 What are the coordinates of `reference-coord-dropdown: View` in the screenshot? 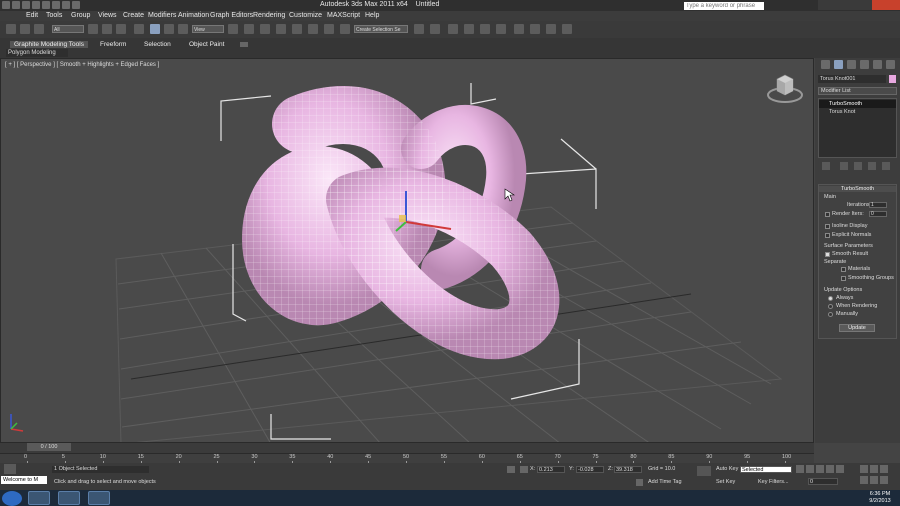 It's located at (208, 29).